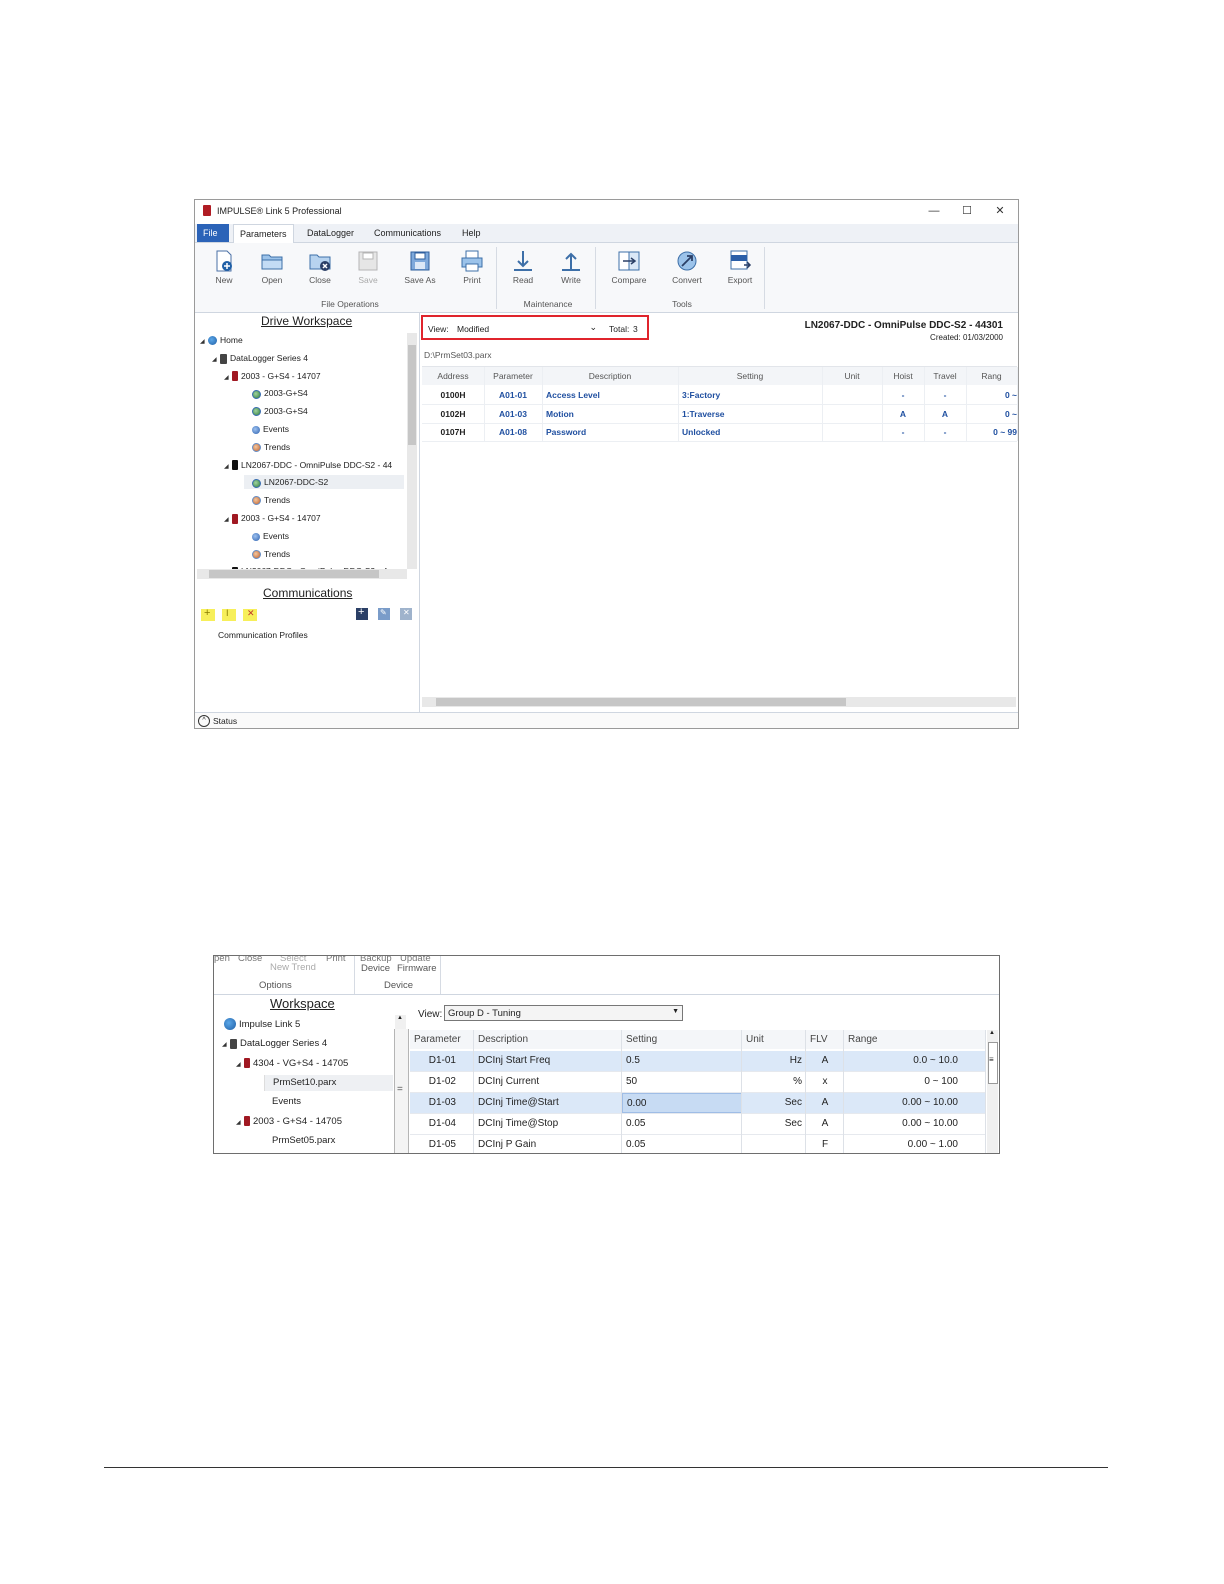  I want to click on menu-help: Help, so click(471, 233).